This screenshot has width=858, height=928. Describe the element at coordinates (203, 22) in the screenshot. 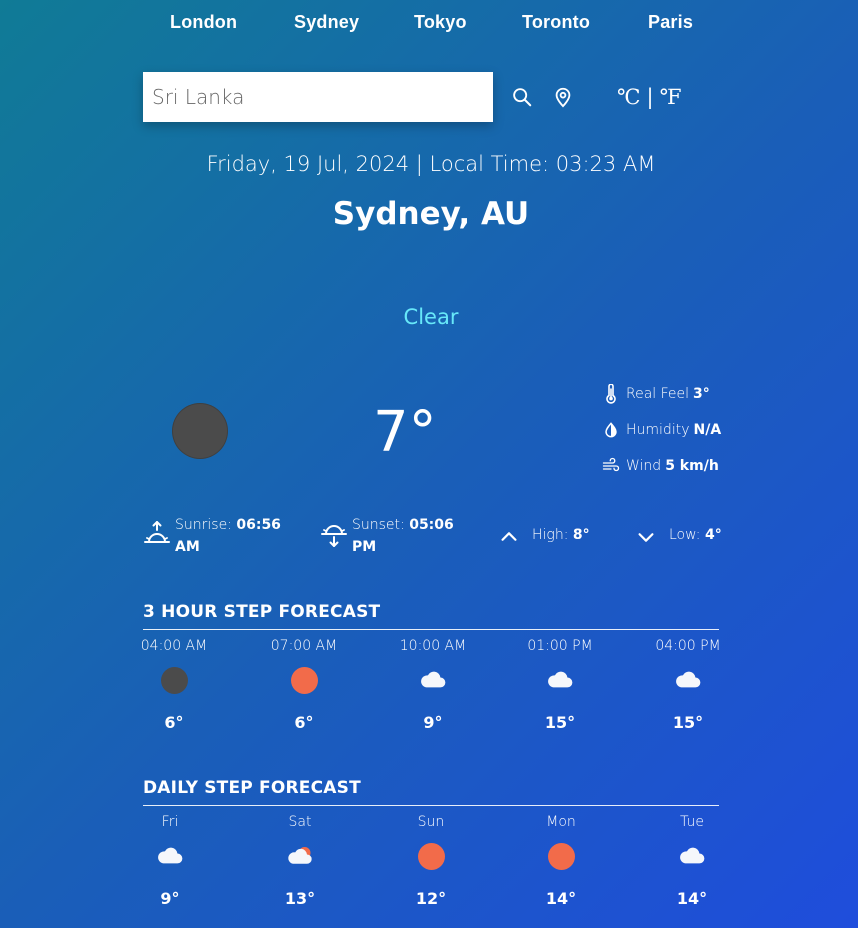

I see `city-button-london: London` at that location.